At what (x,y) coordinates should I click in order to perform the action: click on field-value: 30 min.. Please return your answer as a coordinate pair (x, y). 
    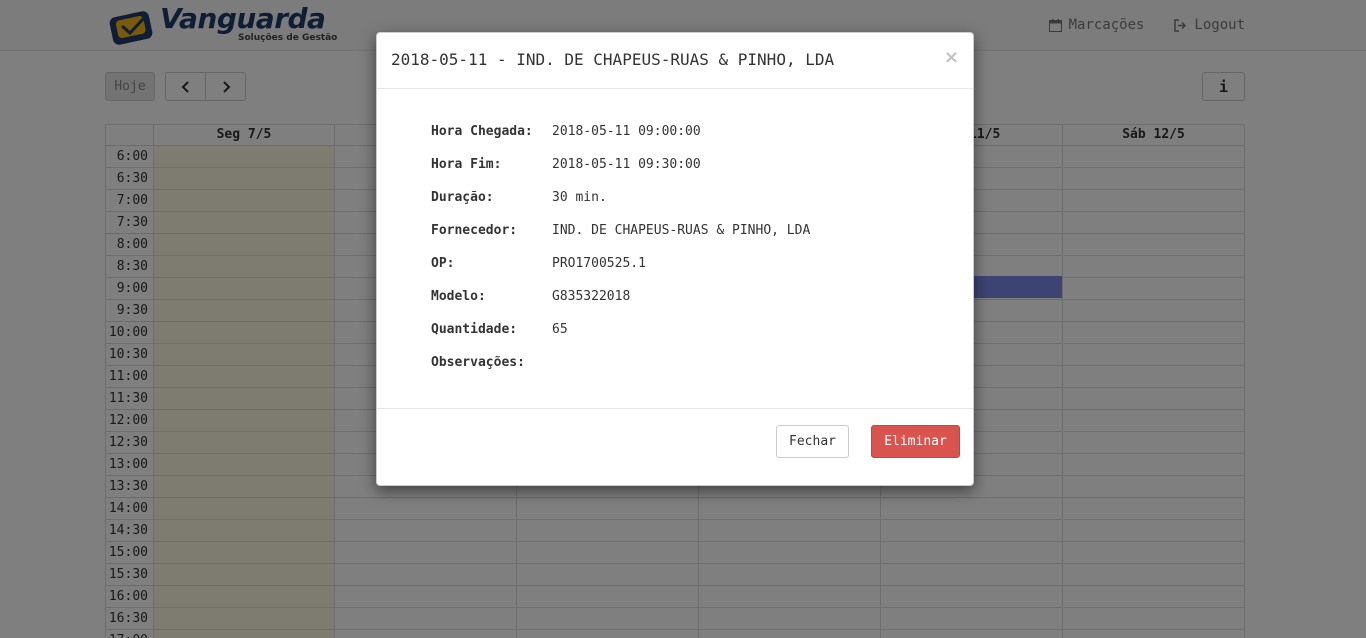
    Looking at the image, I should click on (579, 197).